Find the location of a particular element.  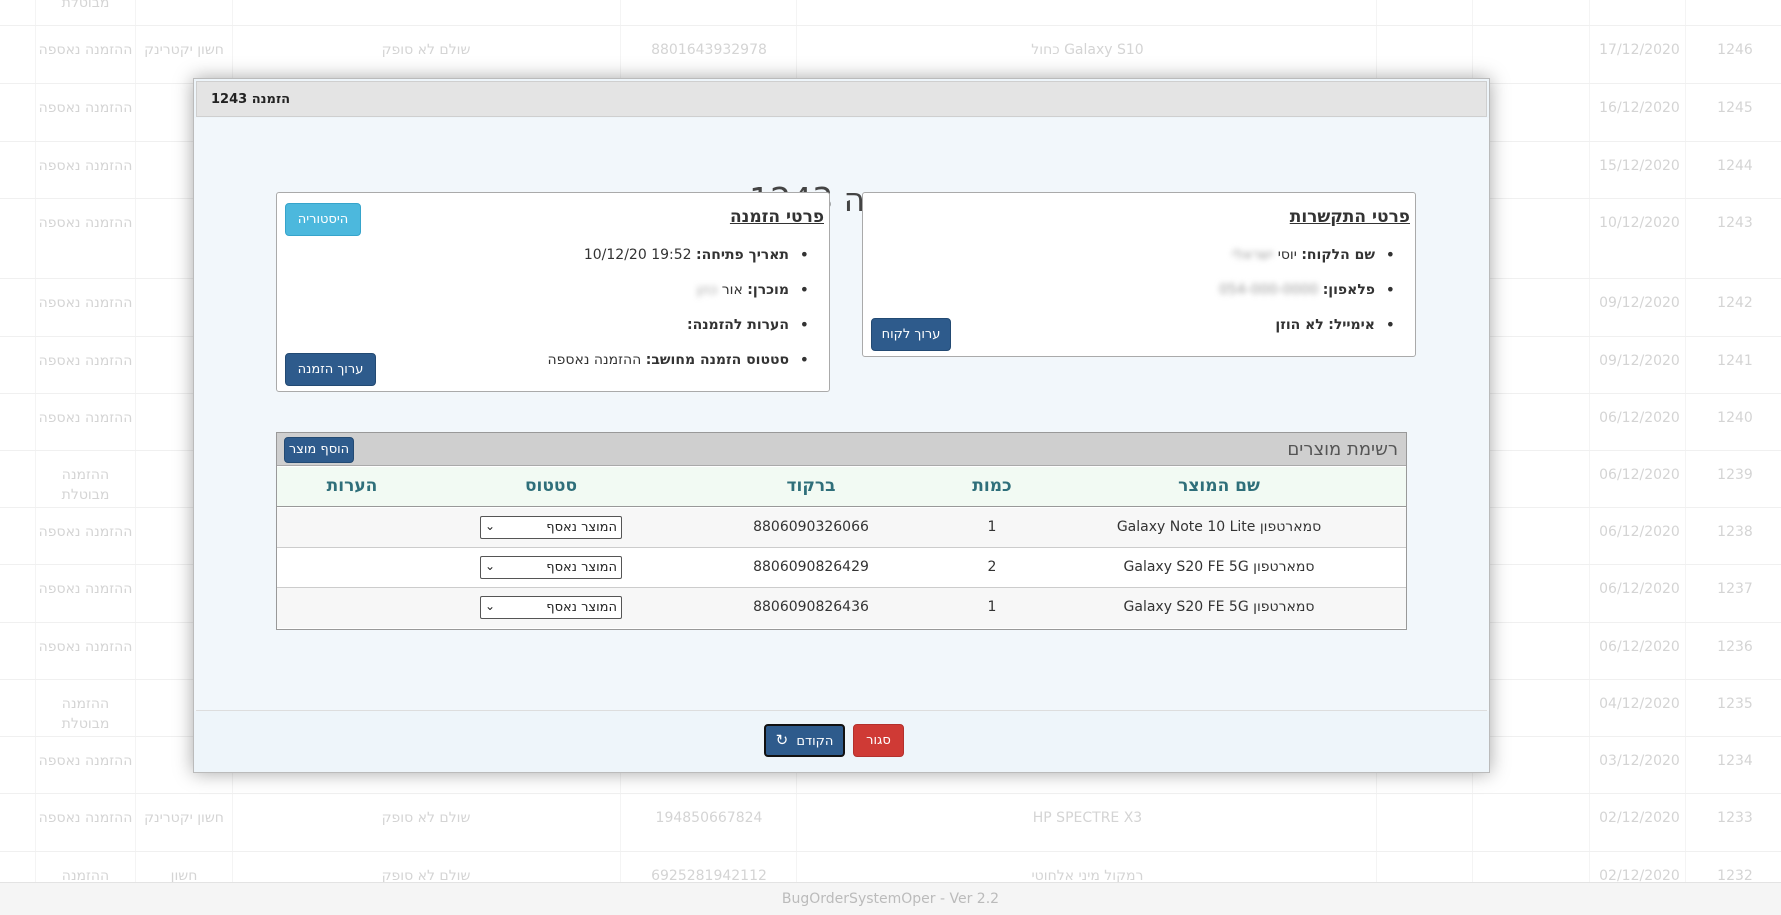

products-table-header: רשימת מוצרים הוסף מוצר is located at coordinates (841, 449).